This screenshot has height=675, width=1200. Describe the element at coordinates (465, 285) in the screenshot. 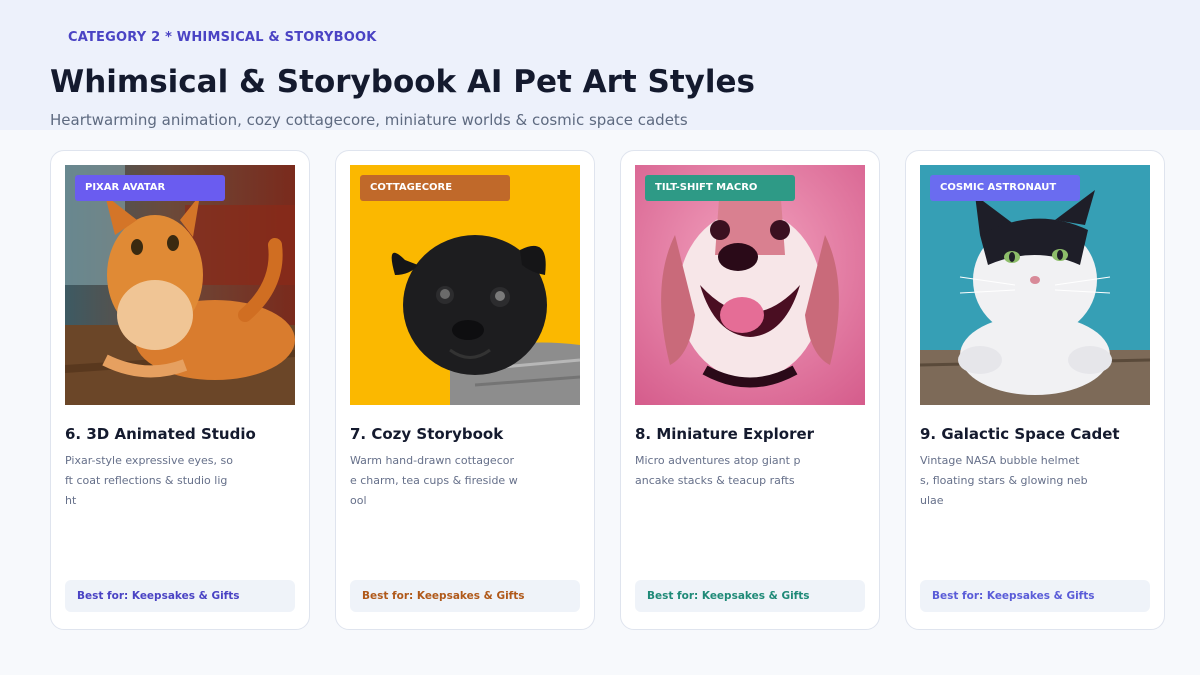

I see `card-image-pug: COTTAGECORE` at that location.